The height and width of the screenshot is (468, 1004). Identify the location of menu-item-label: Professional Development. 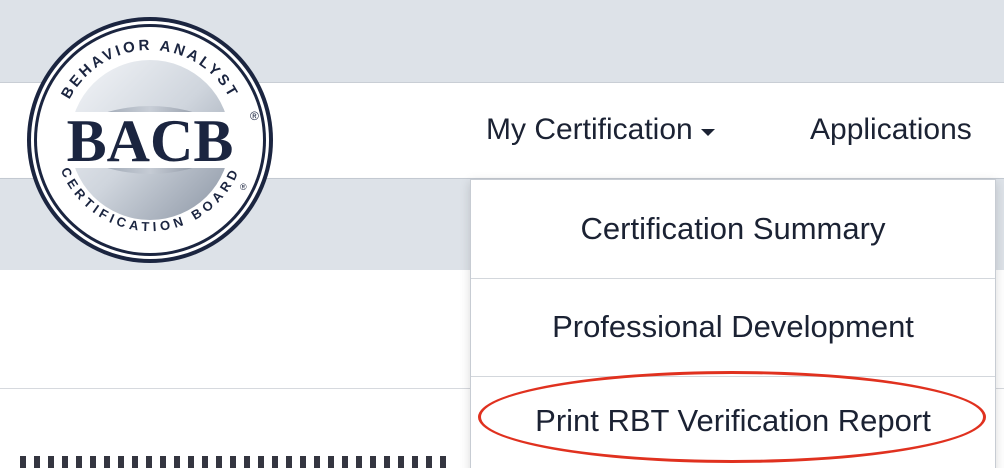
(733, 326).